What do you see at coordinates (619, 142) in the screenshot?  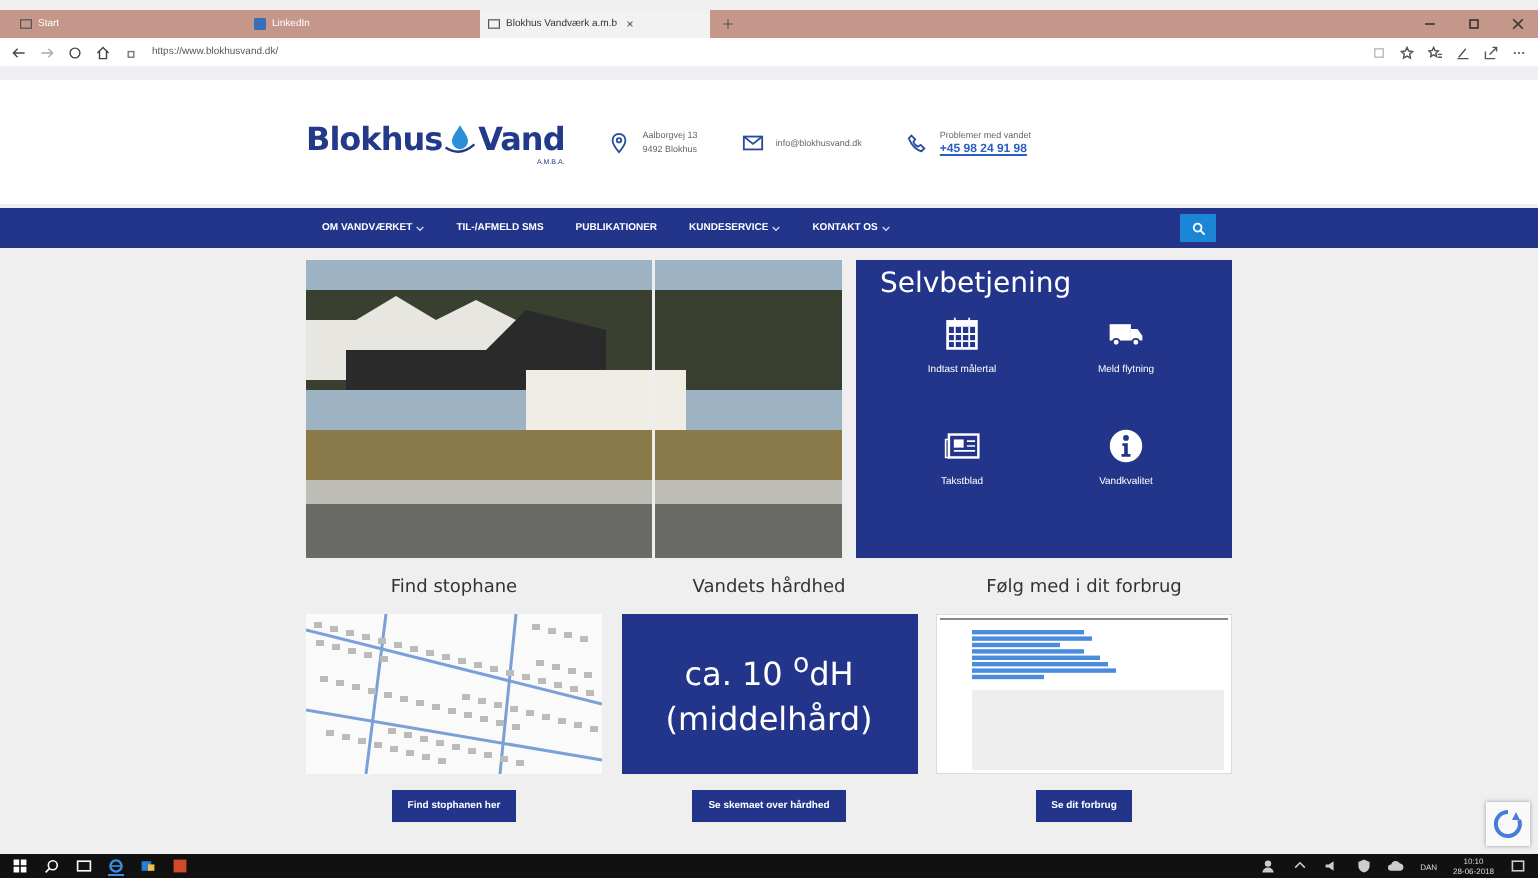 I see `location-pin-icon` at bounding box center [619, 142].